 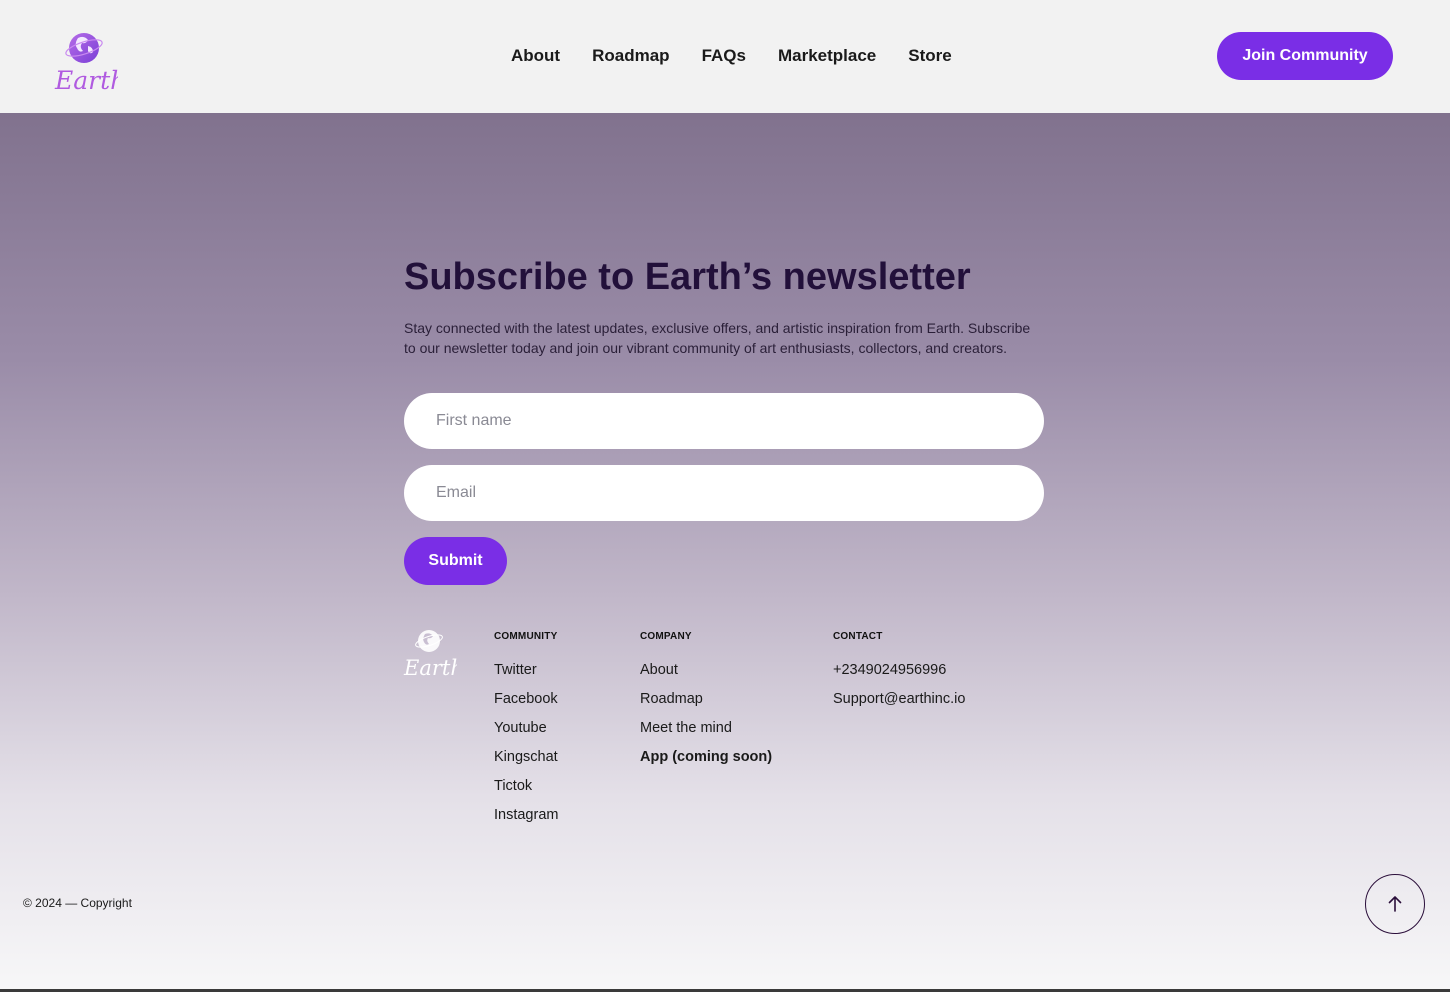 I want to click on link-facebook: Facebook, so click(x=526, y=699).